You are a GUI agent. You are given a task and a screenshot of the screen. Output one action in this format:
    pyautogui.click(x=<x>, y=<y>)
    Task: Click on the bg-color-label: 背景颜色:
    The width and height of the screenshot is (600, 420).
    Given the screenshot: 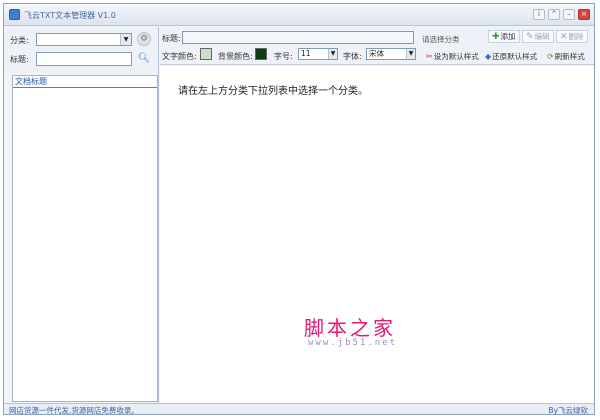 What is the action you would take?
    pyautogui.click(x=235, y=56)
    